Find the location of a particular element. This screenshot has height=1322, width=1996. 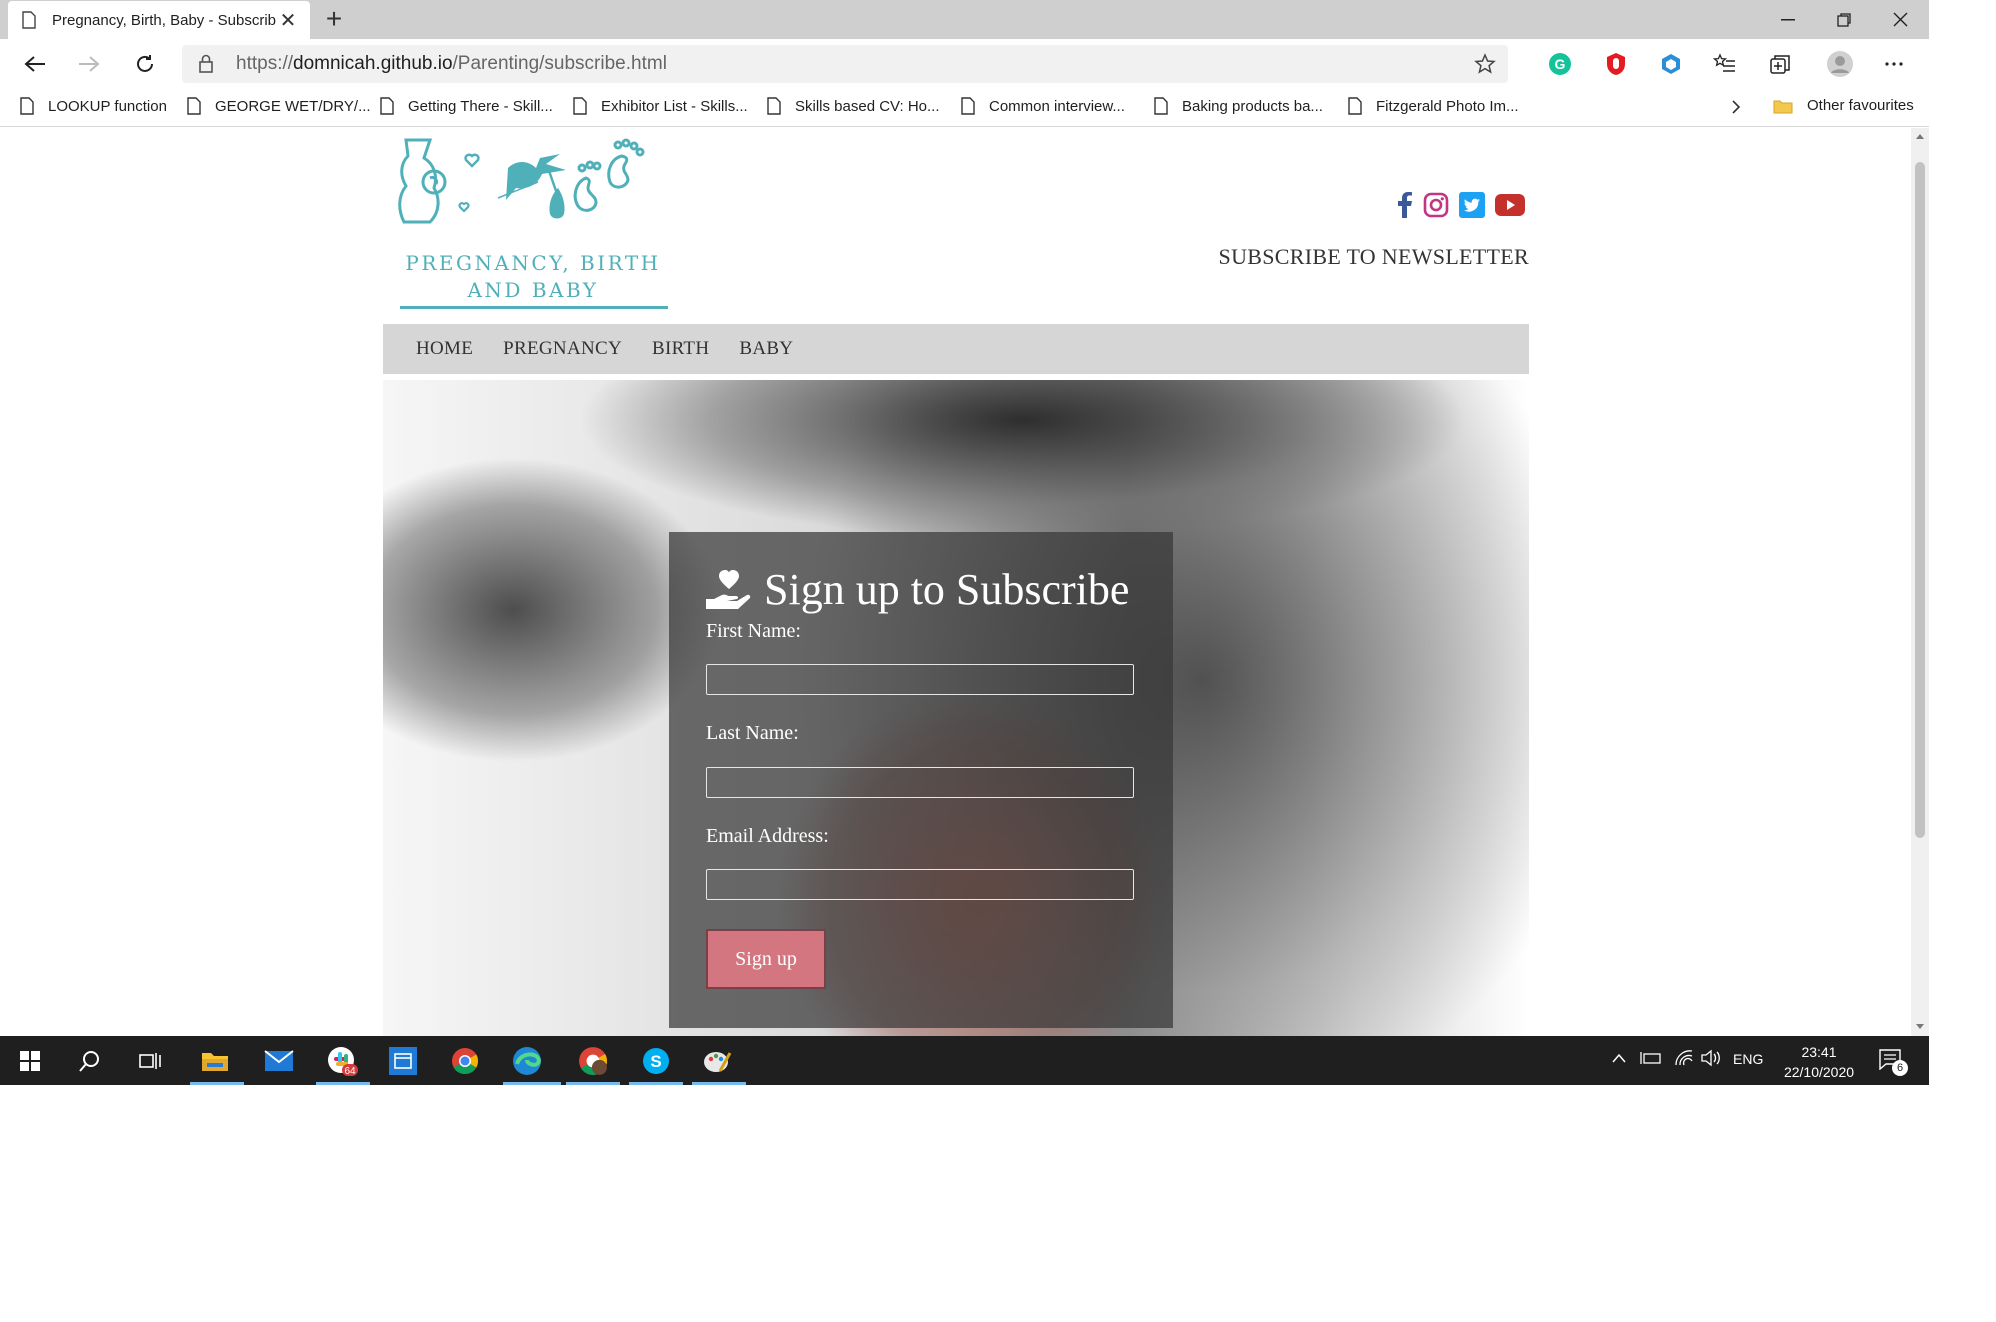

windows-start-icon is located at coordinates (30, 1061).